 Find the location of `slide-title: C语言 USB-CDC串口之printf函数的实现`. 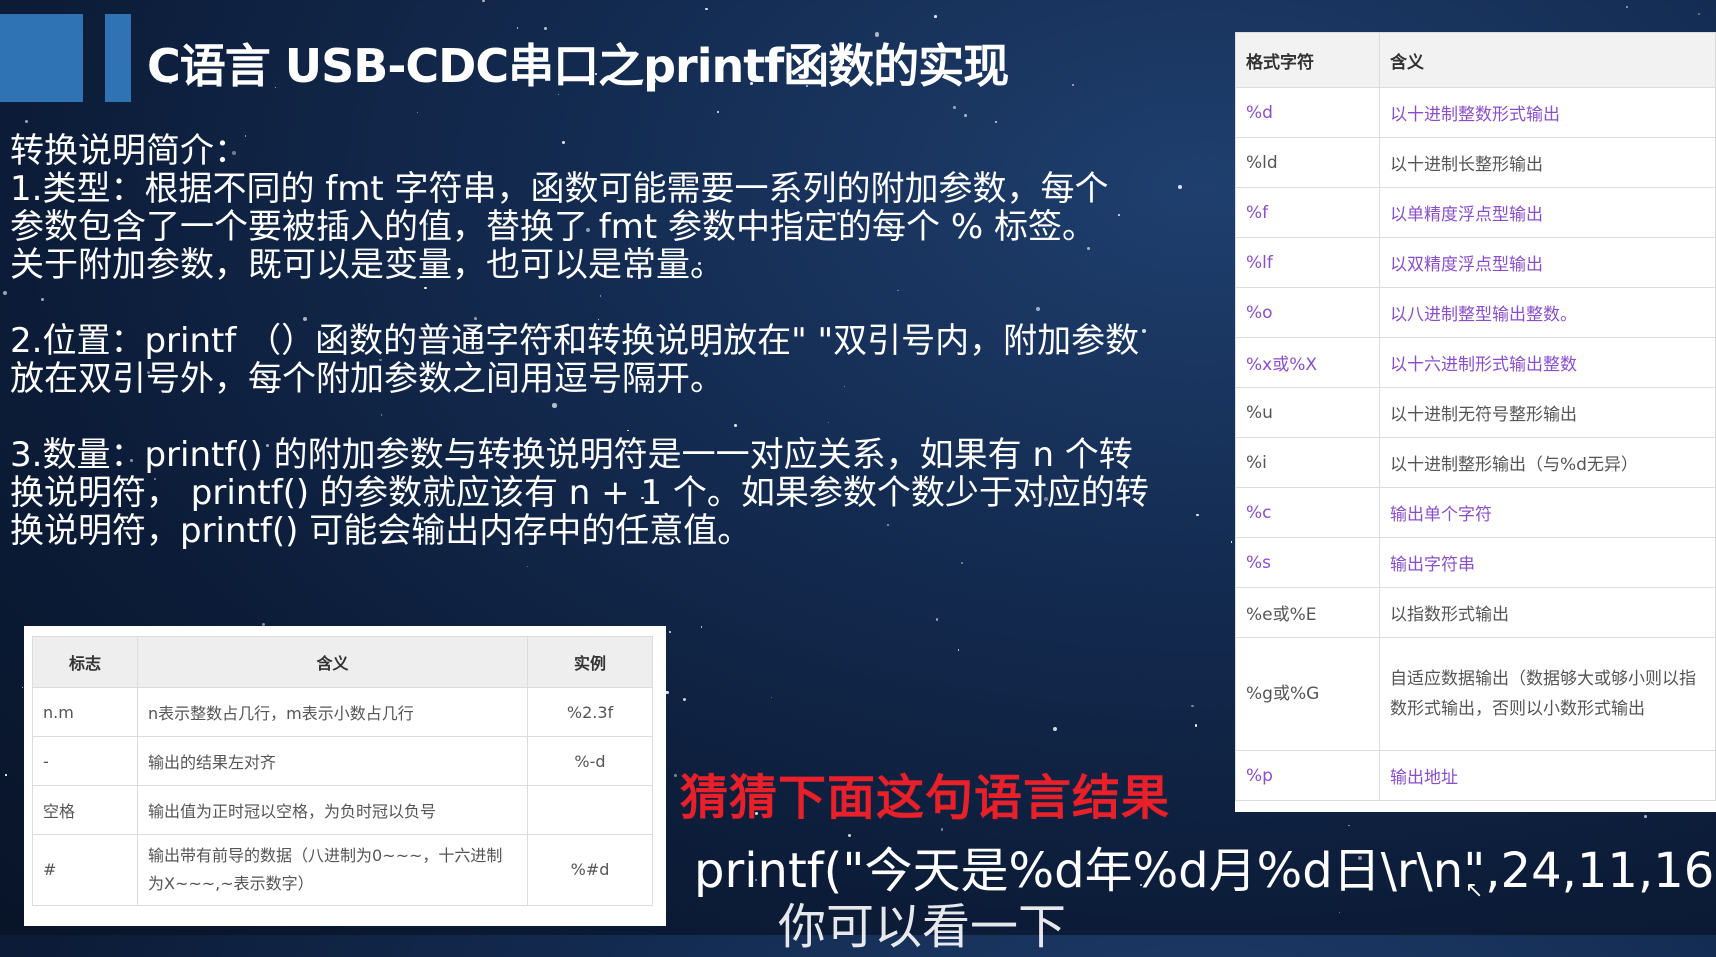

slide-title: C语言 USB-CDC串口之printf函数的实现 is located at coordinates (578, 66).